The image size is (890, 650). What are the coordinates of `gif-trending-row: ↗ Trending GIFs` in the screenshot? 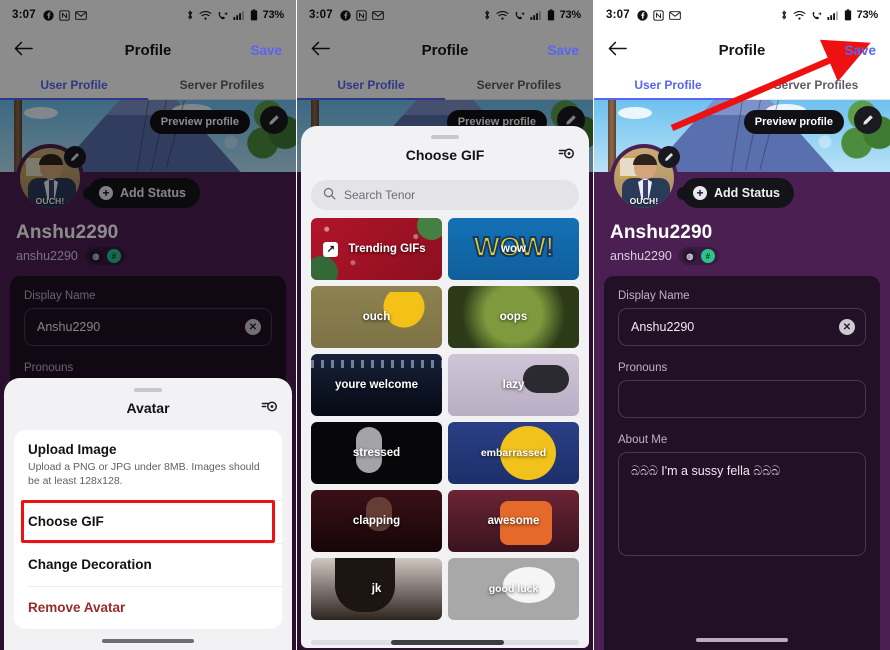 It's located at (376, 249).